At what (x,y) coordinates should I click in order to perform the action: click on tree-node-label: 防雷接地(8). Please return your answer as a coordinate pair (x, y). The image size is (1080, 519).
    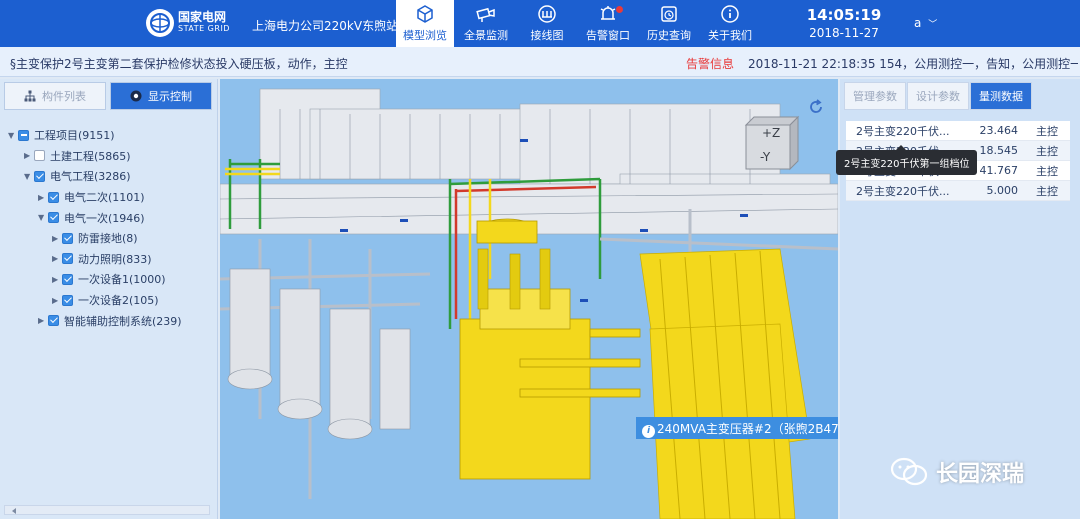
    Looking at the image, I should click on (108, 239).